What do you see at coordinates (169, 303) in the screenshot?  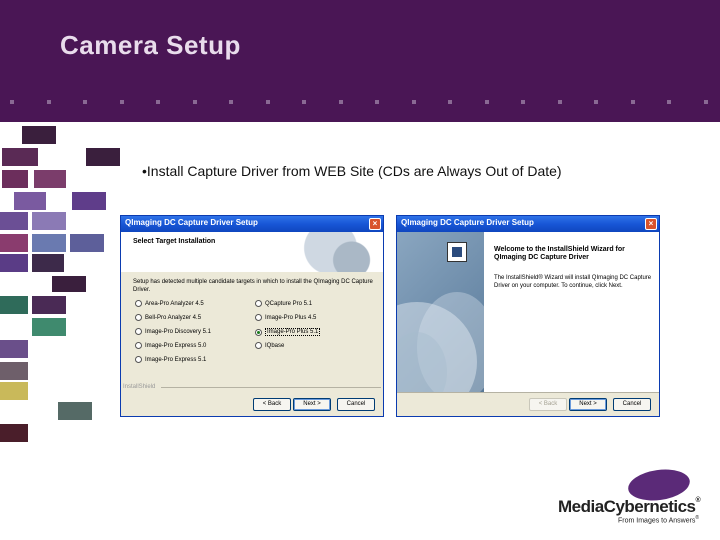 I see `target-option: Area-Pro Analyzer 4.5` at bounding box center [169, 303].